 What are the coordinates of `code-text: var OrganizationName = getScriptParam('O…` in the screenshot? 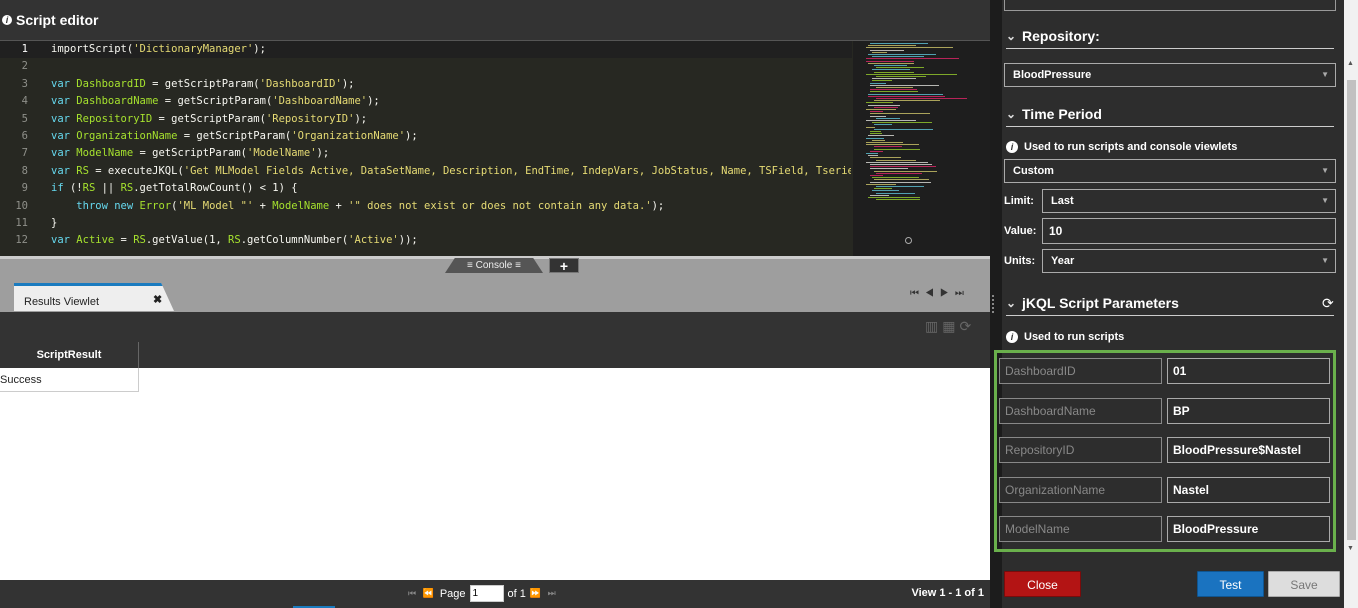 It's located at (451, 136).